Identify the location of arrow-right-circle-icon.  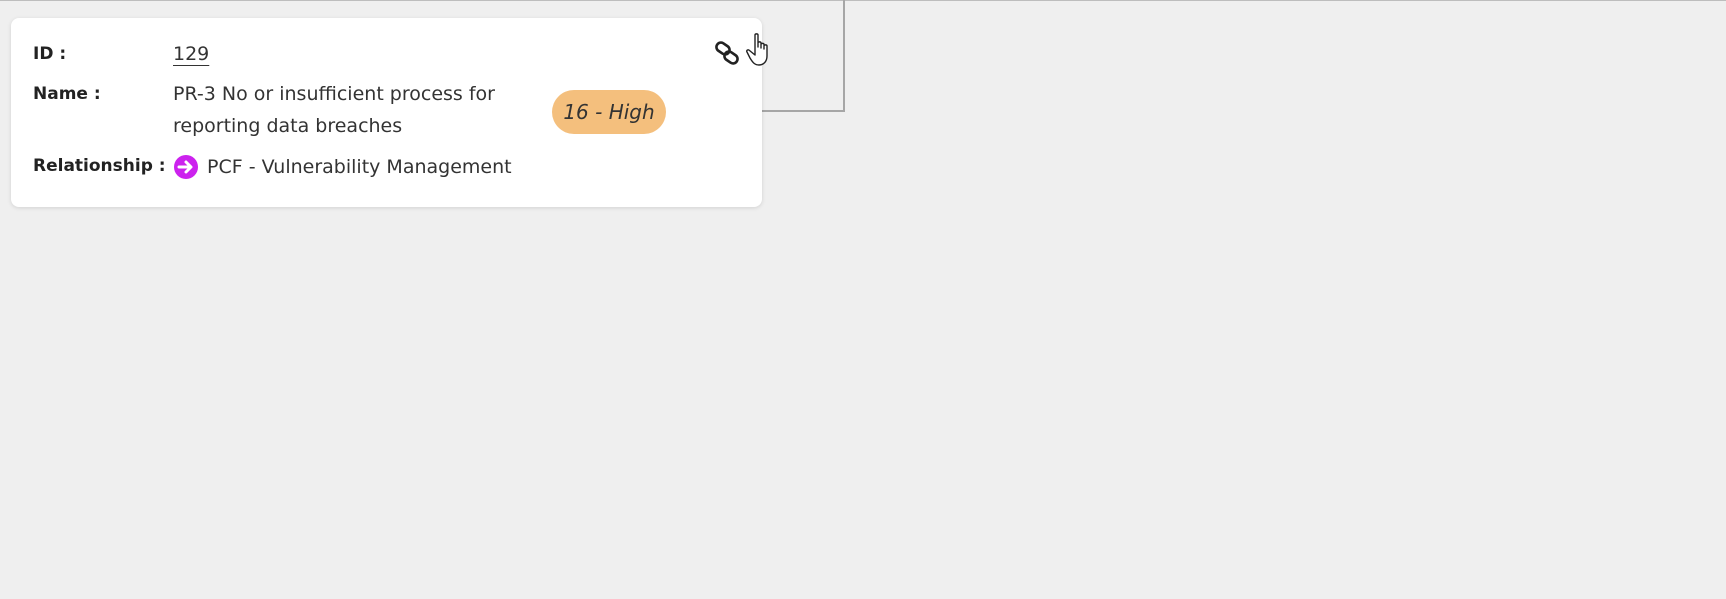
(186, 167).